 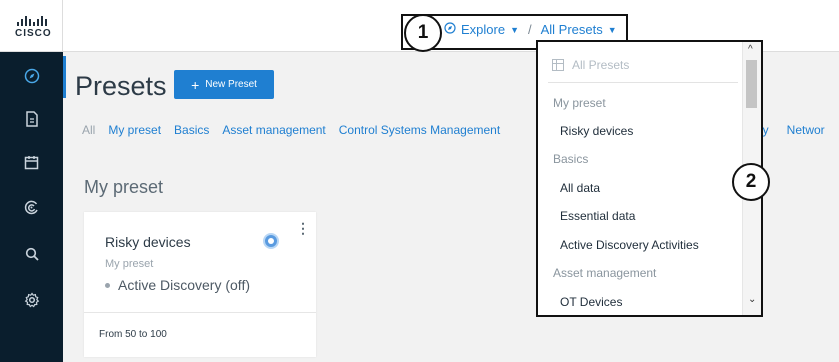 What do you see at coordinates (133, 334) in the screenshot?
I see `card-footer: From 50 to 100` at bounding box center [133, 334].